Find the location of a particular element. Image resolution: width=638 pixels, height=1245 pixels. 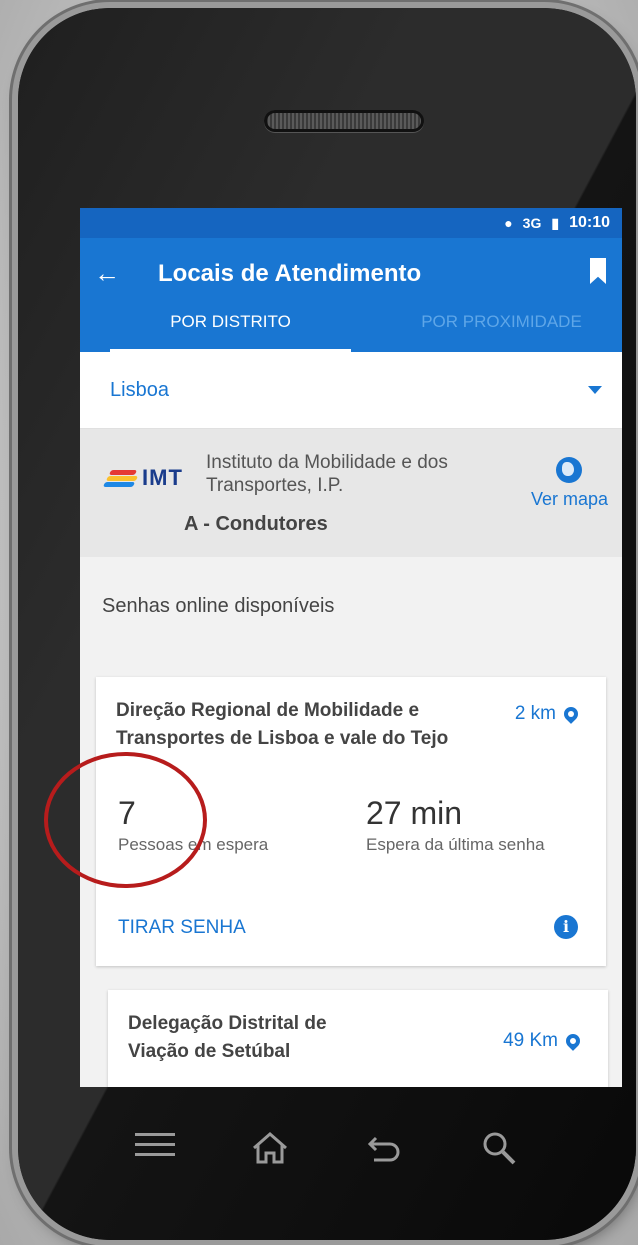

location-icon: ● is located at coordinates (508, 223).